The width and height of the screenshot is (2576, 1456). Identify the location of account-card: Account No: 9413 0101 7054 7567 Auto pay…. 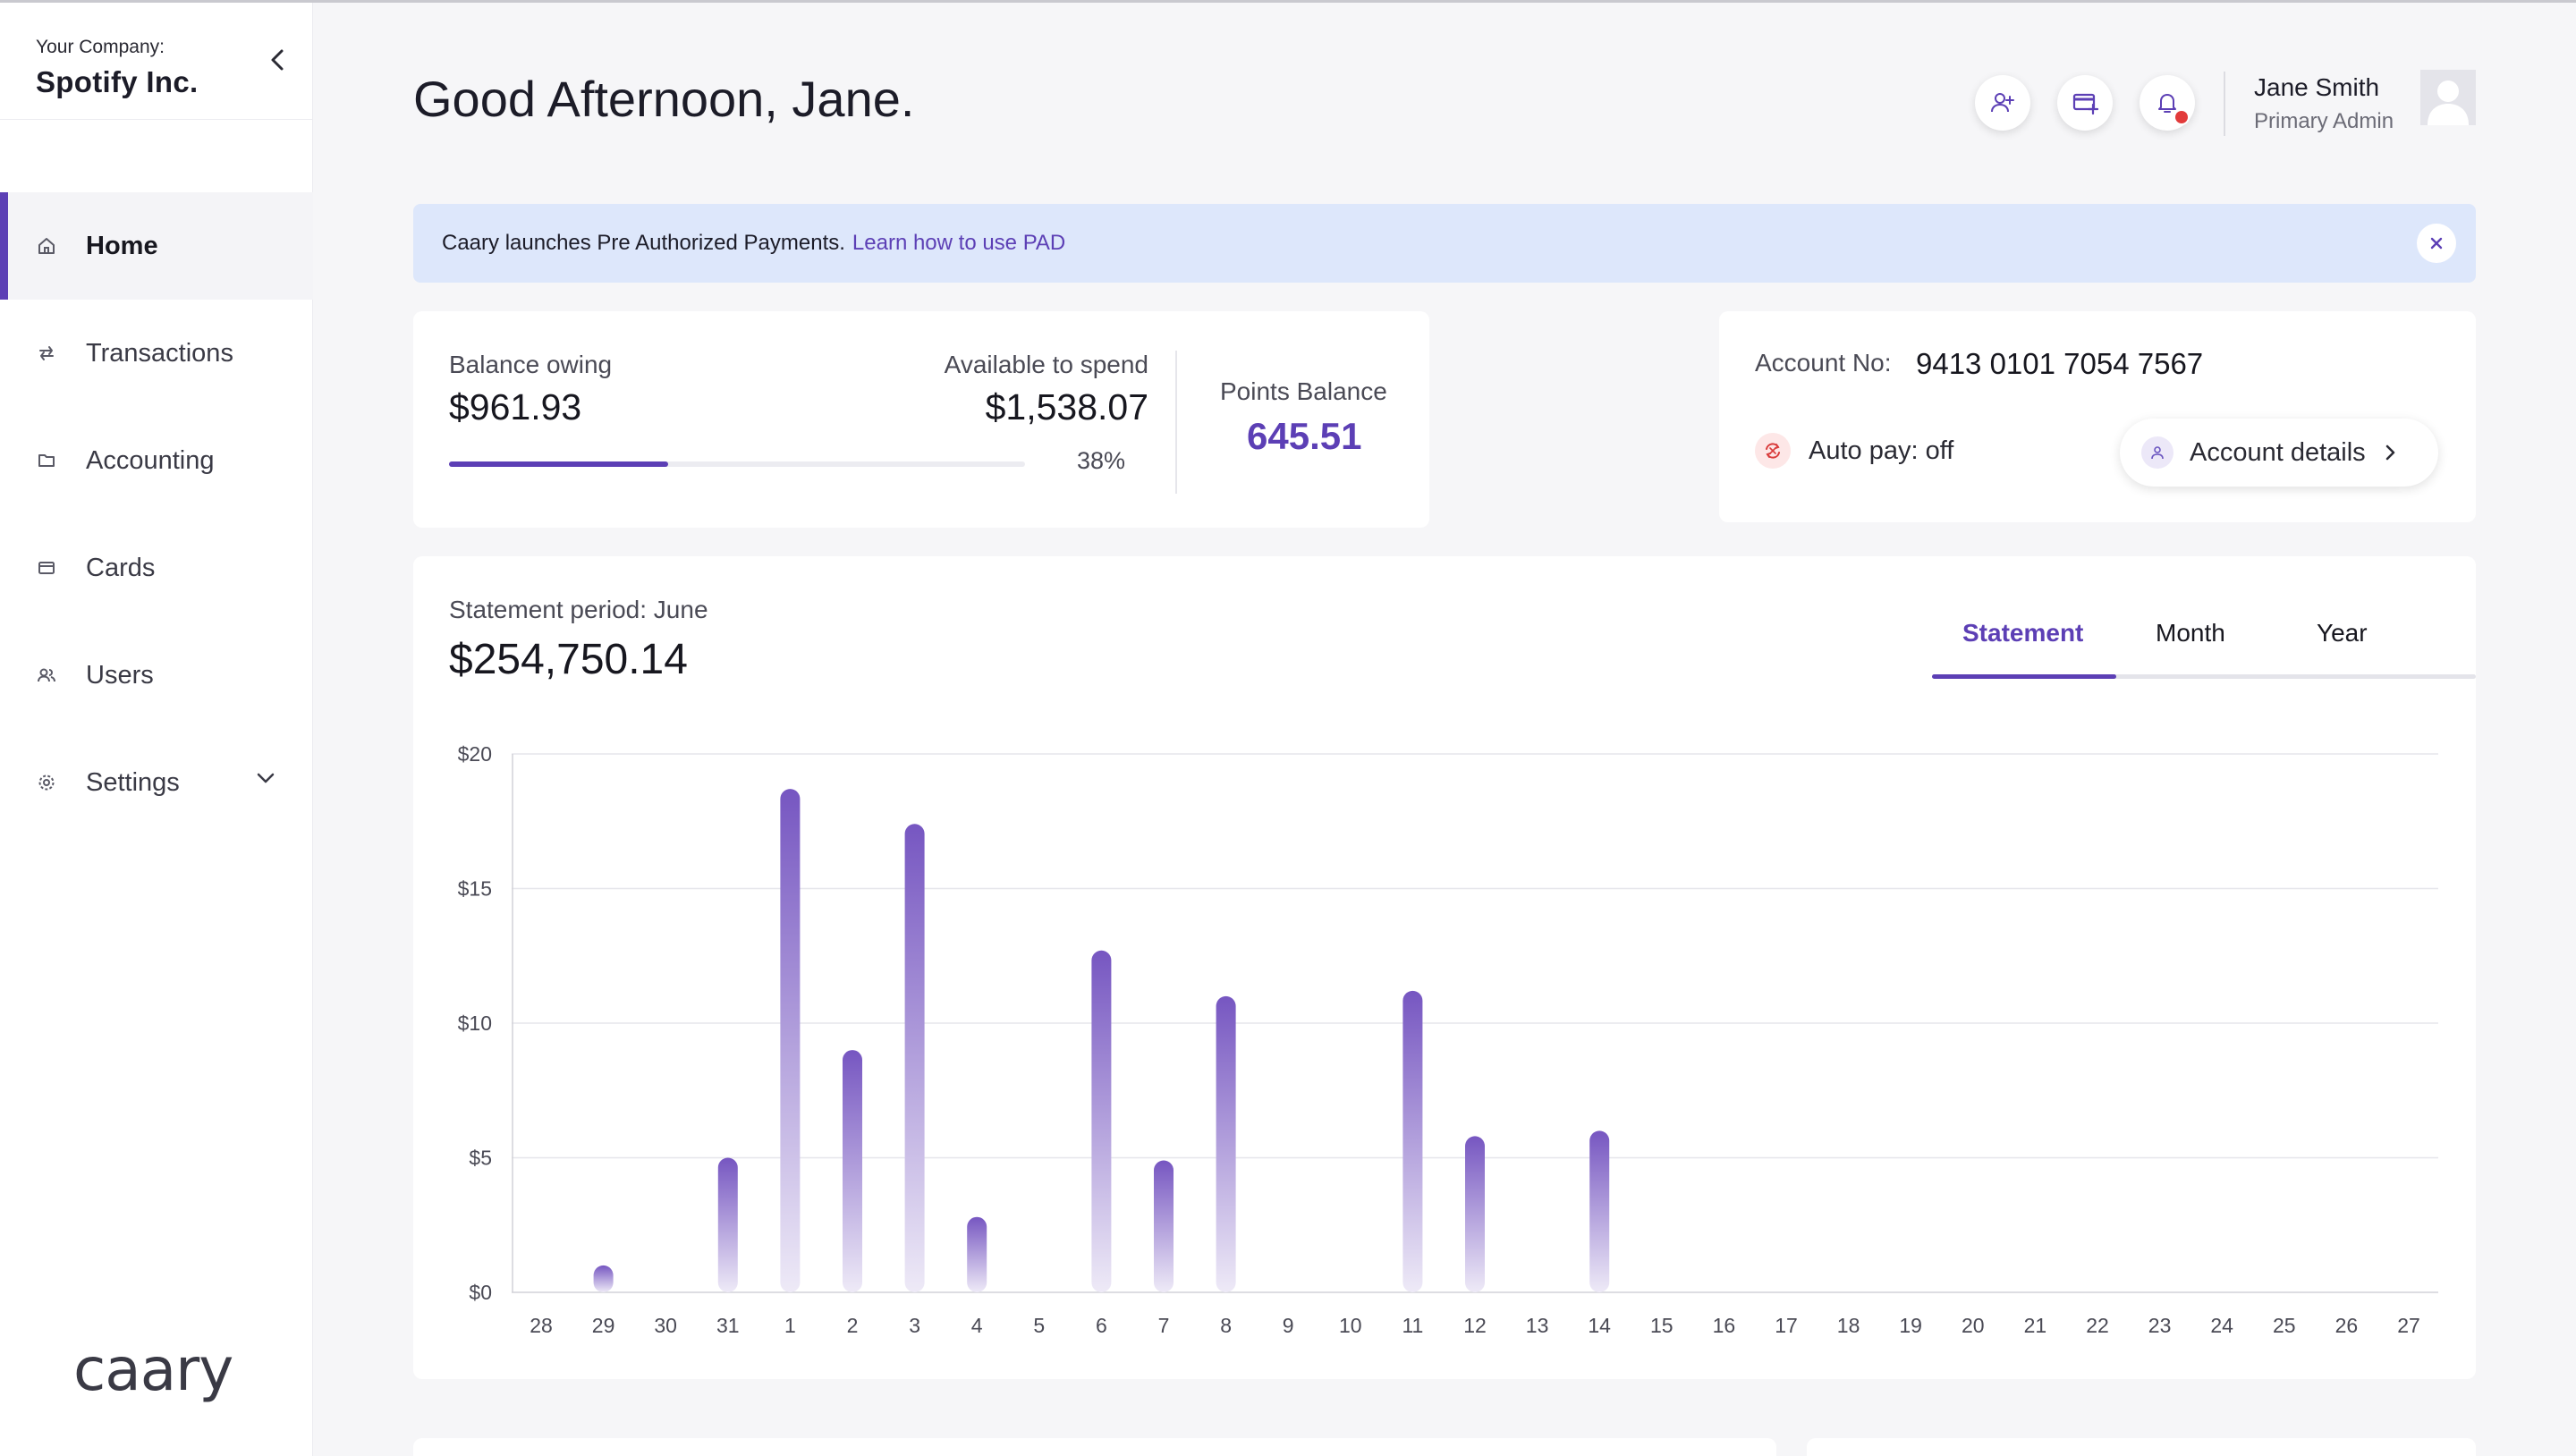
(2097, 416).